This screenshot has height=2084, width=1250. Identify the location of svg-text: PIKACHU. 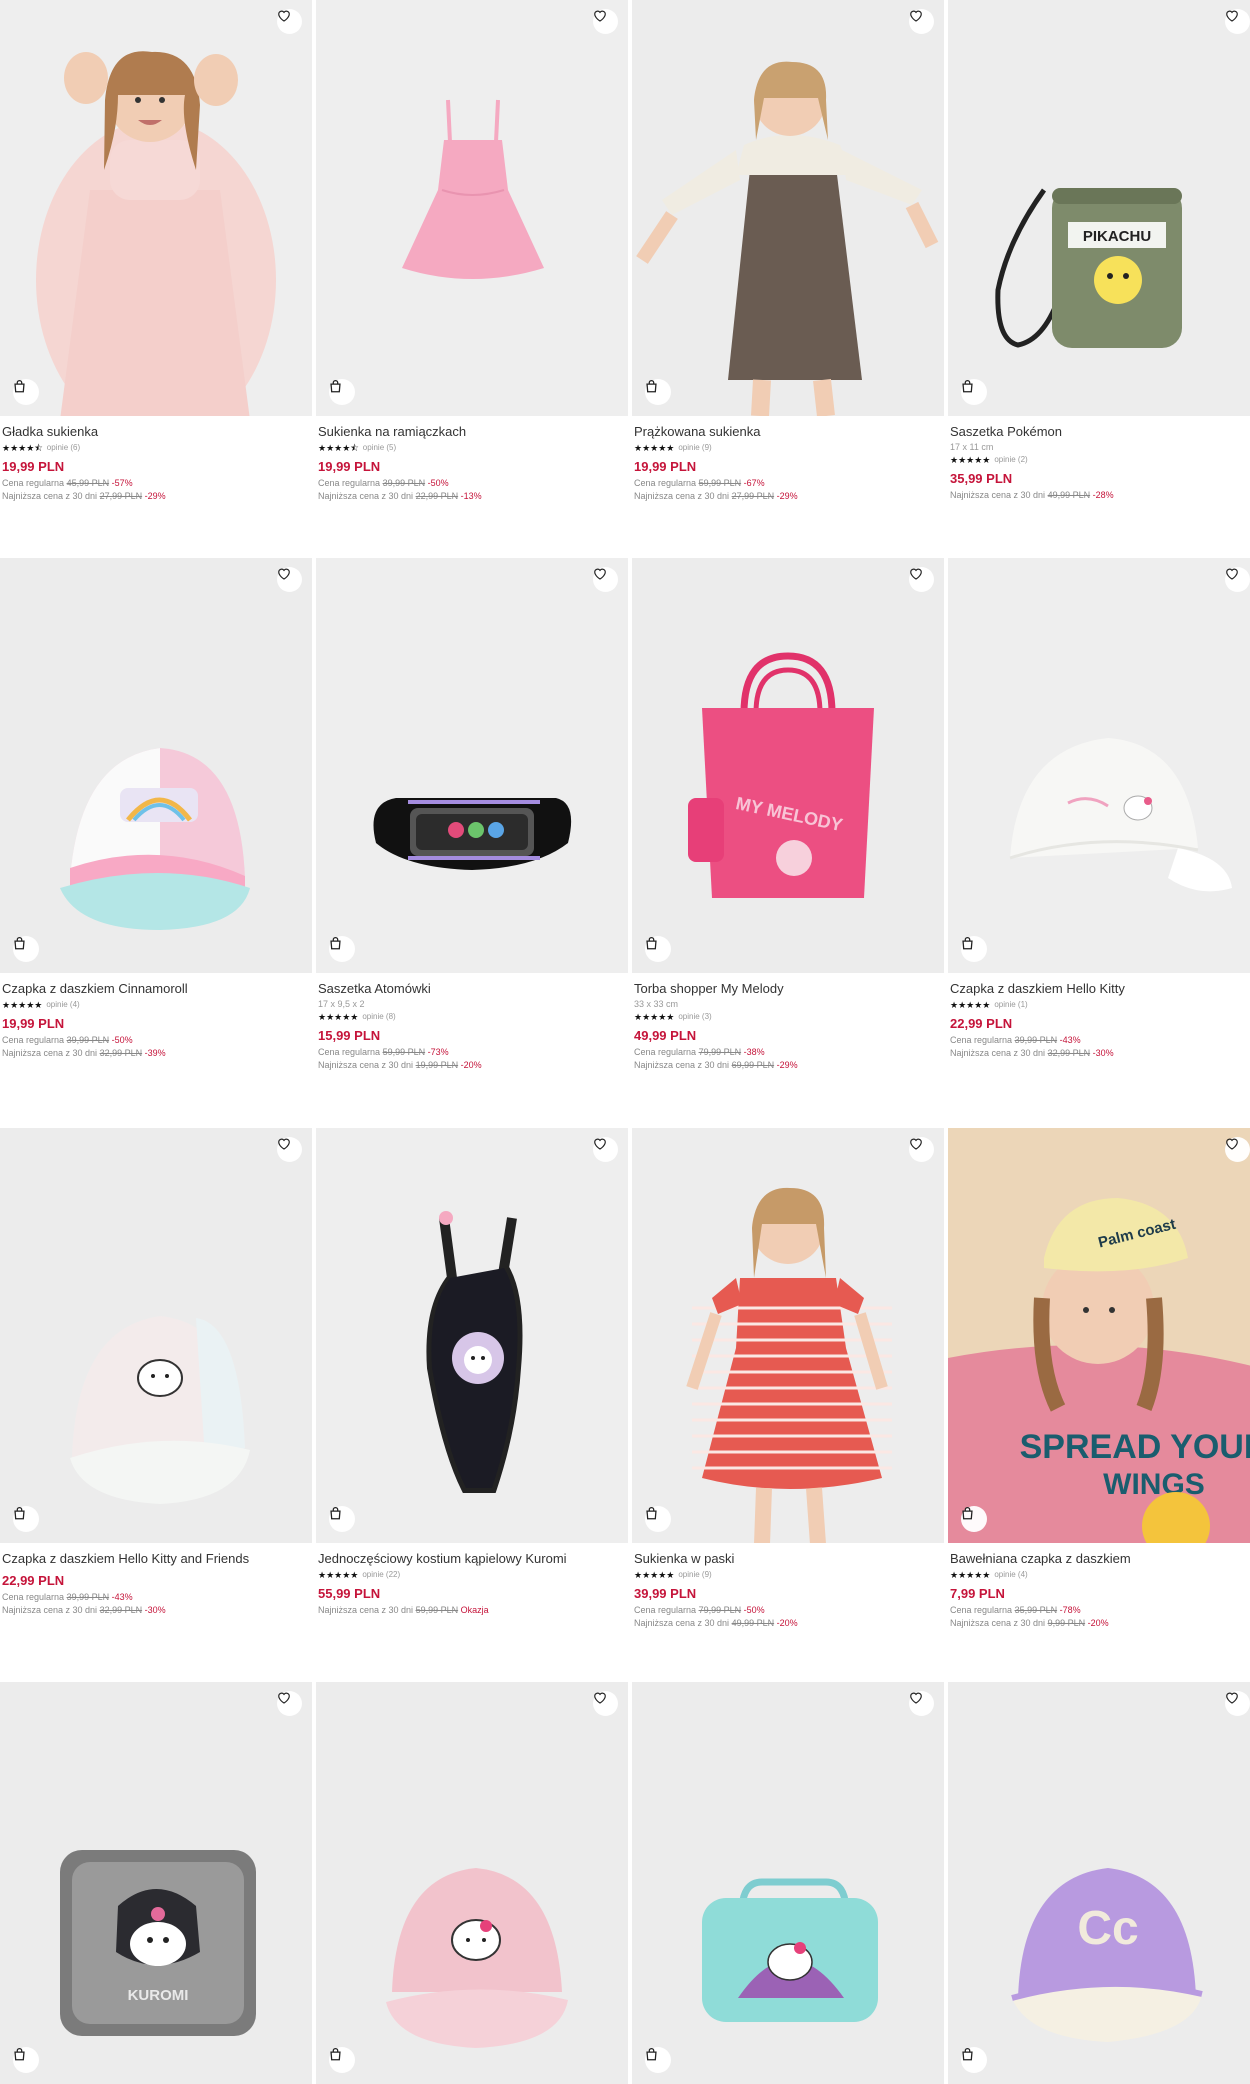
(1117, 236).